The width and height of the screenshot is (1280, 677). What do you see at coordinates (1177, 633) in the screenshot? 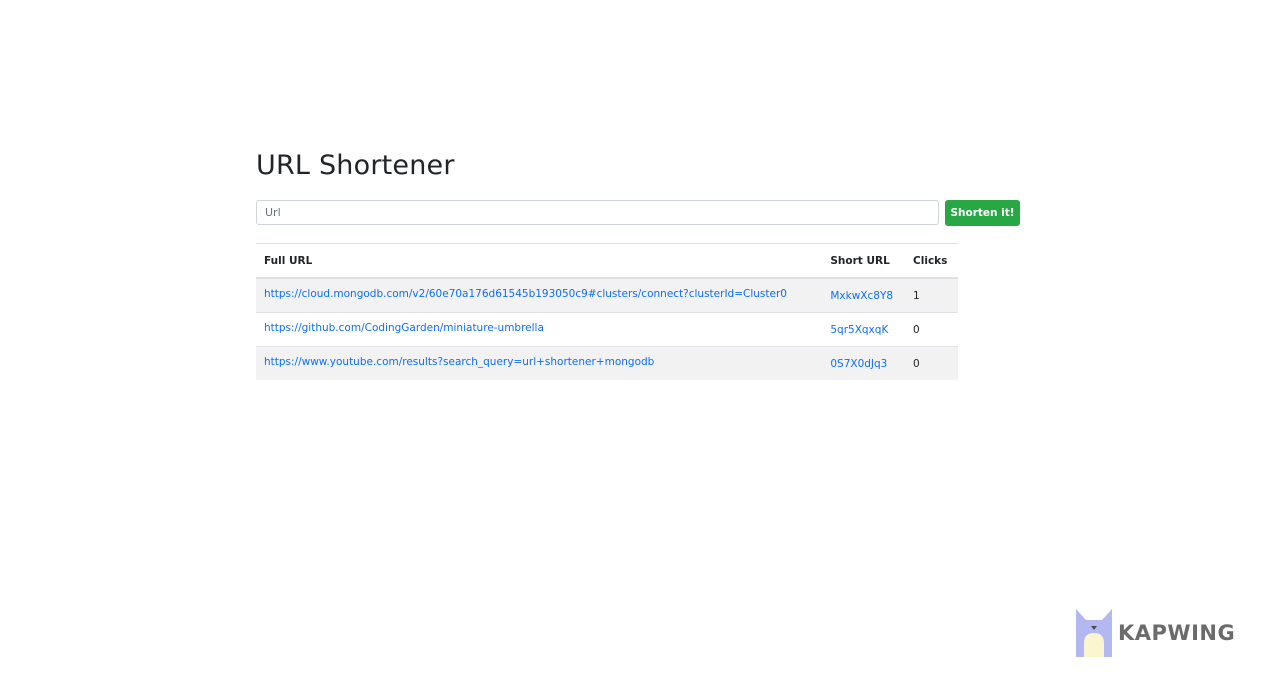
I see `watermark-text: KAPWING` at bounding box center [1177, 633].